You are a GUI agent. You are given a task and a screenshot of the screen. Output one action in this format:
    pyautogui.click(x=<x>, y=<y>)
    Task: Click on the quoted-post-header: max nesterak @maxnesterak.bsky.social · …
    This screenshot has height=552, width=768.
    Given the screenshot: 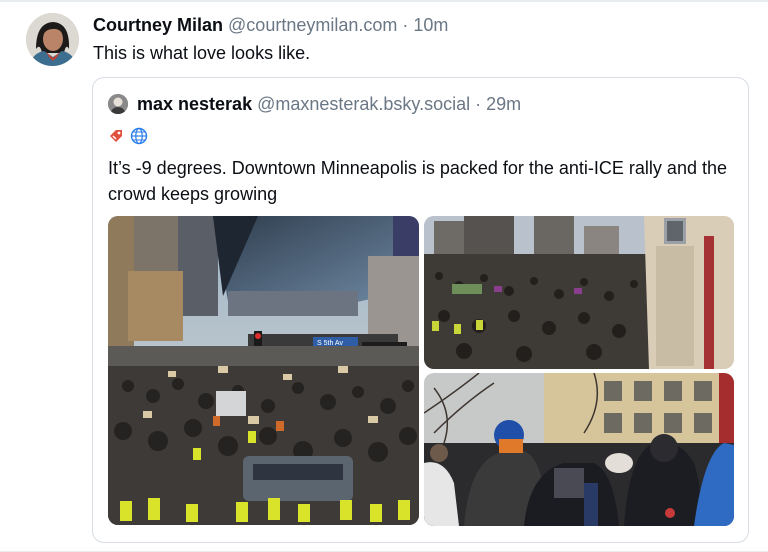 What is the action you would take?
    pyautogui.click(x=329, y=104)
    